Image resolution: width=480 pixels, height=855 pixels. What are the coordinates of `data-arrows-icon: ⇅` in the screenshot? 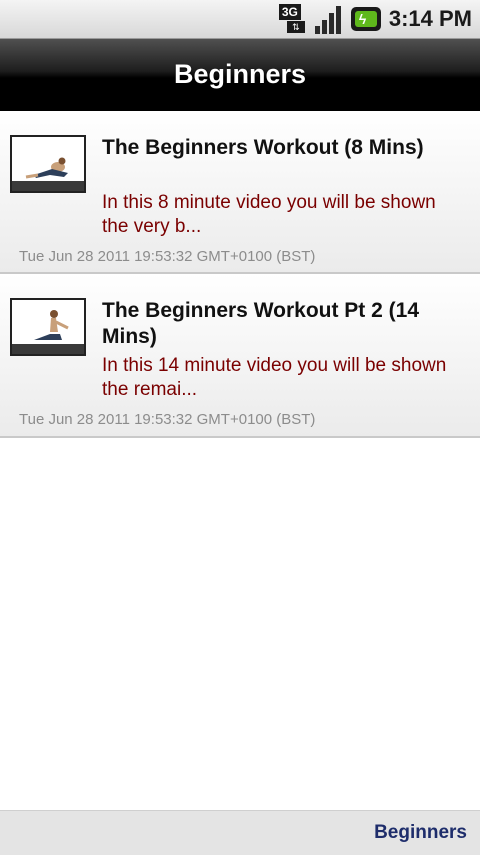 It's located at (295, 27).